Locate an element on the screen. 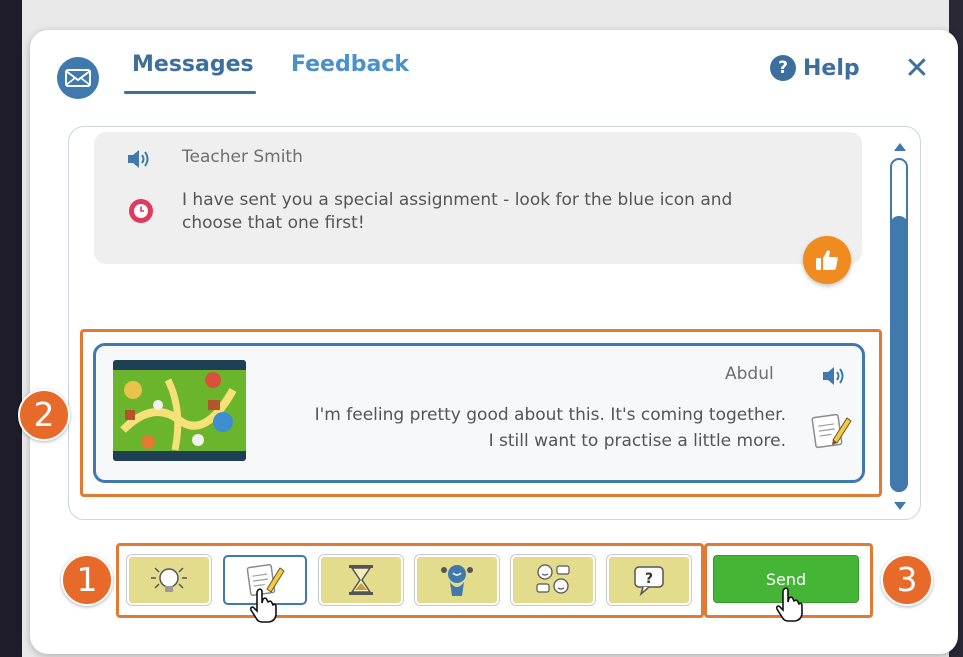  help-button: ? Help is located at coordinates (815, 68).